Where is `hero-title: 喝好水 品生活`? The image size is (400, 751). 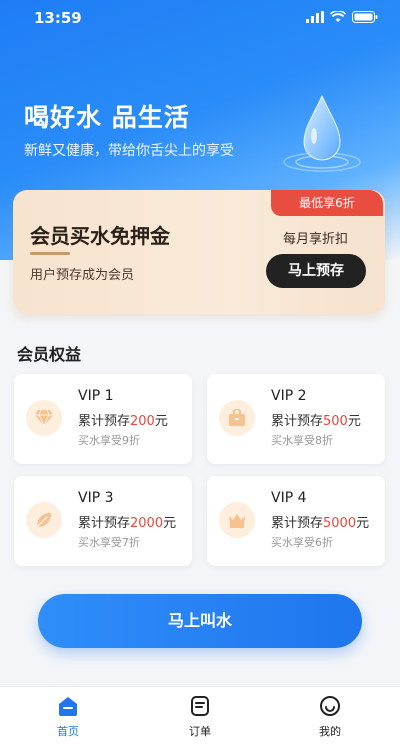
hero-title: 喝好水 品生活 is located at coordinates (107, 117).